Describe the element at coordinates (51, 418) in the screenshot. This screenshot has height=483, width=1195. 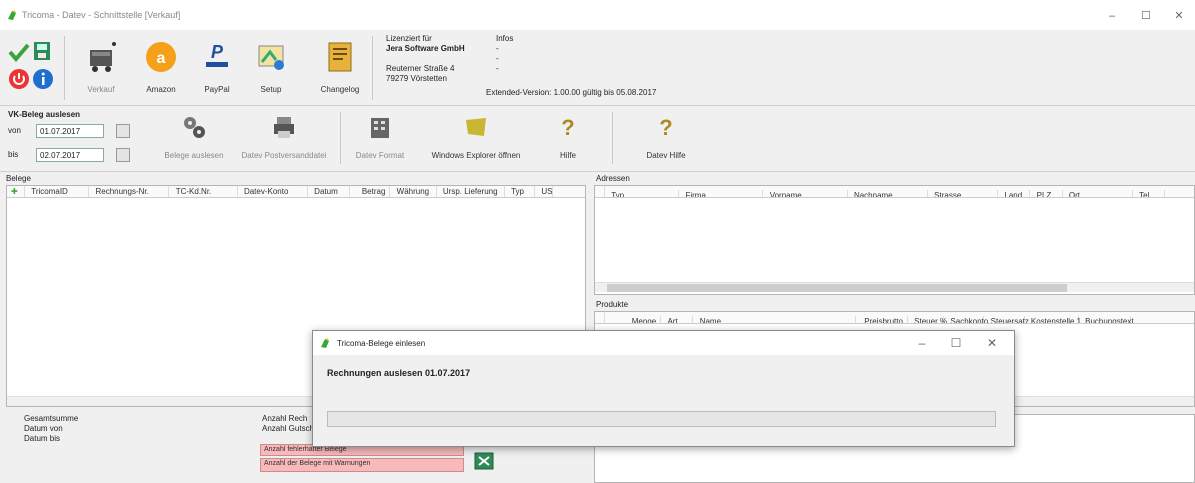
I see `gesamtsumme-label: Gesamtsumme` at that location.